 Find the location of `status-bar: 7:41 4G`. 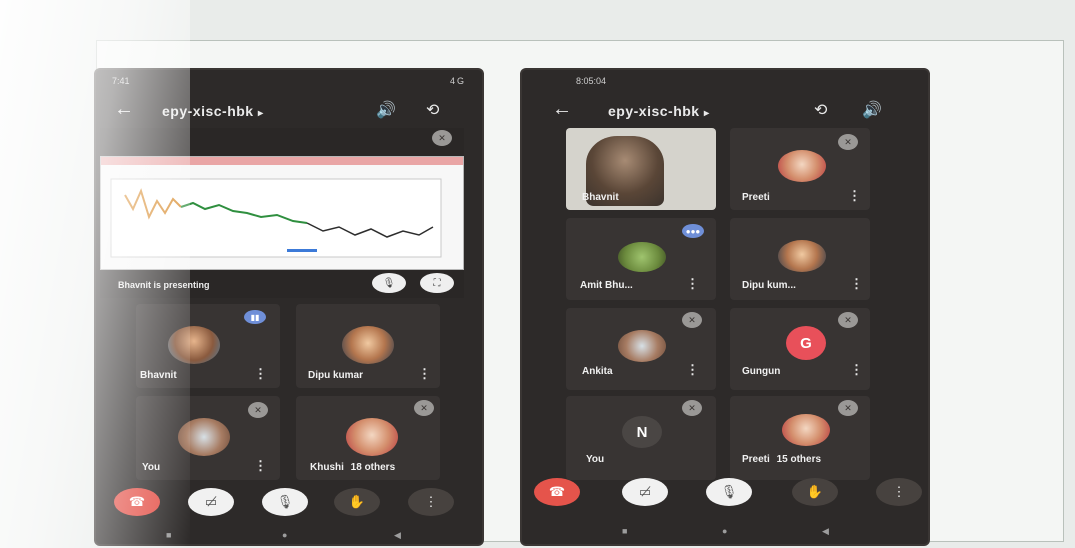

status-bar: 7:41 4G is located at coordinates (289, 83).